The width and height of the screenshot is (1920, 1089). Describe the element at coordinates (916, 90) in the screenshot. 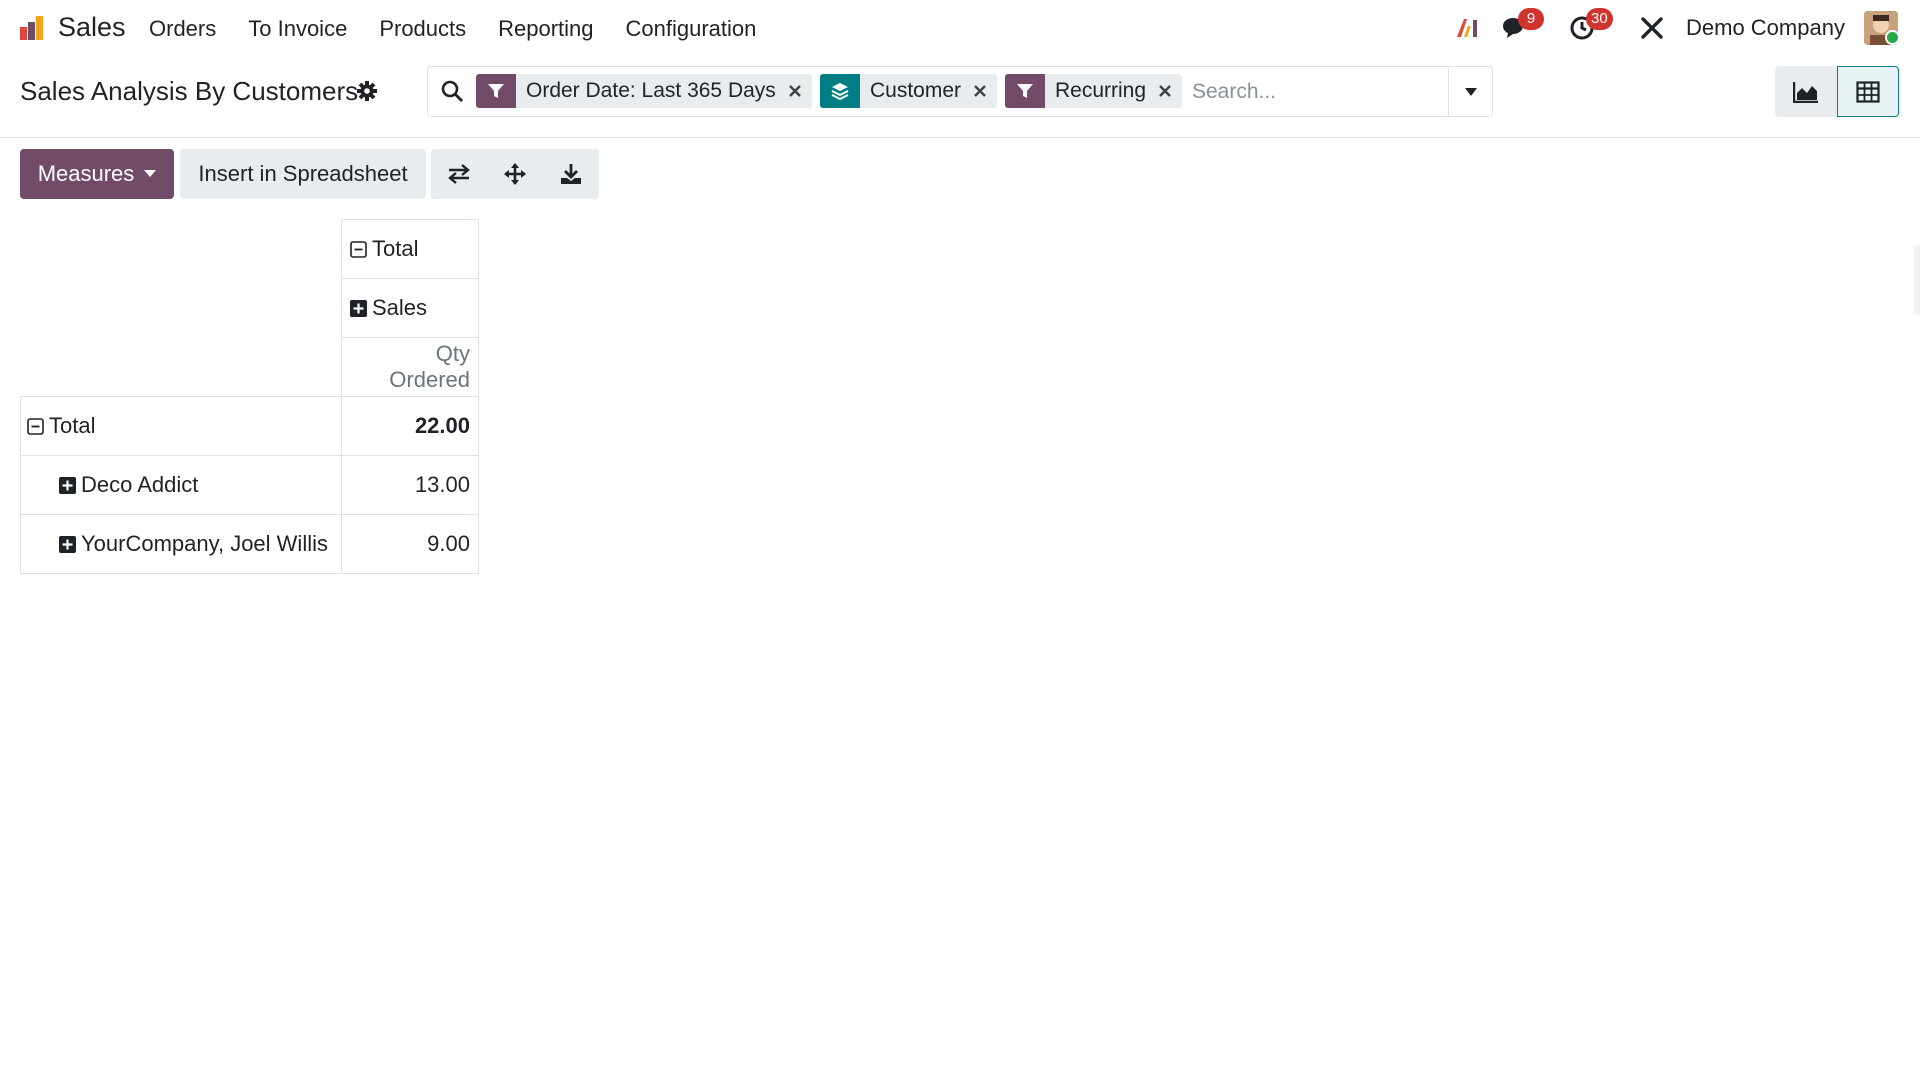

I see `facet-label: Customer` at that location.